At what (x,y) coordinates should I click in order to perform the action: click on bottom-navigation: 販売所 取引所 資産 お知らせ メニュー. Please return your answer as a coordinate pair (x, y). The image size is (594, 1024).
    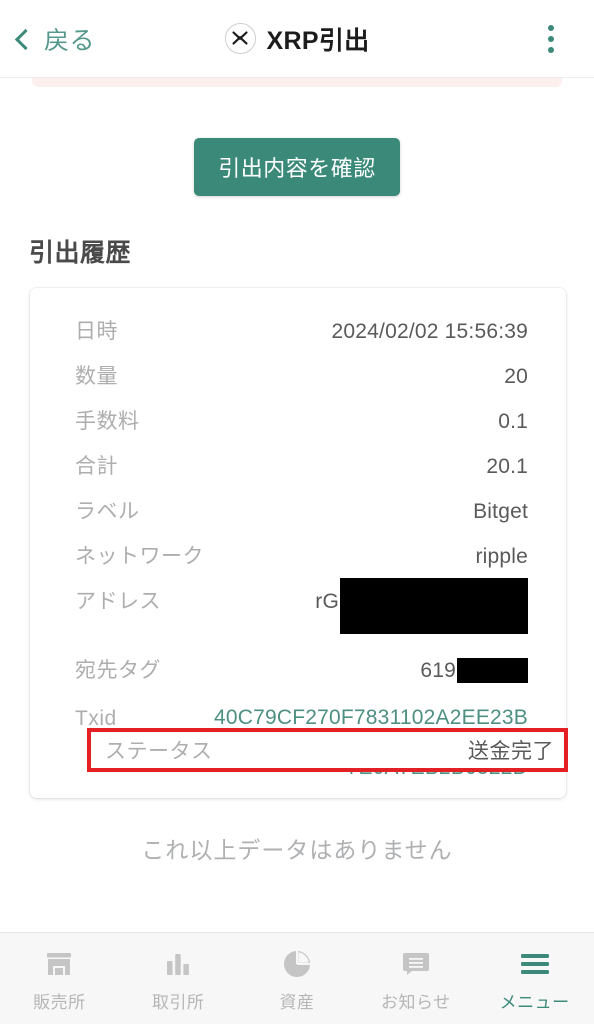
    Looking at the image, I should click on (297, 978).